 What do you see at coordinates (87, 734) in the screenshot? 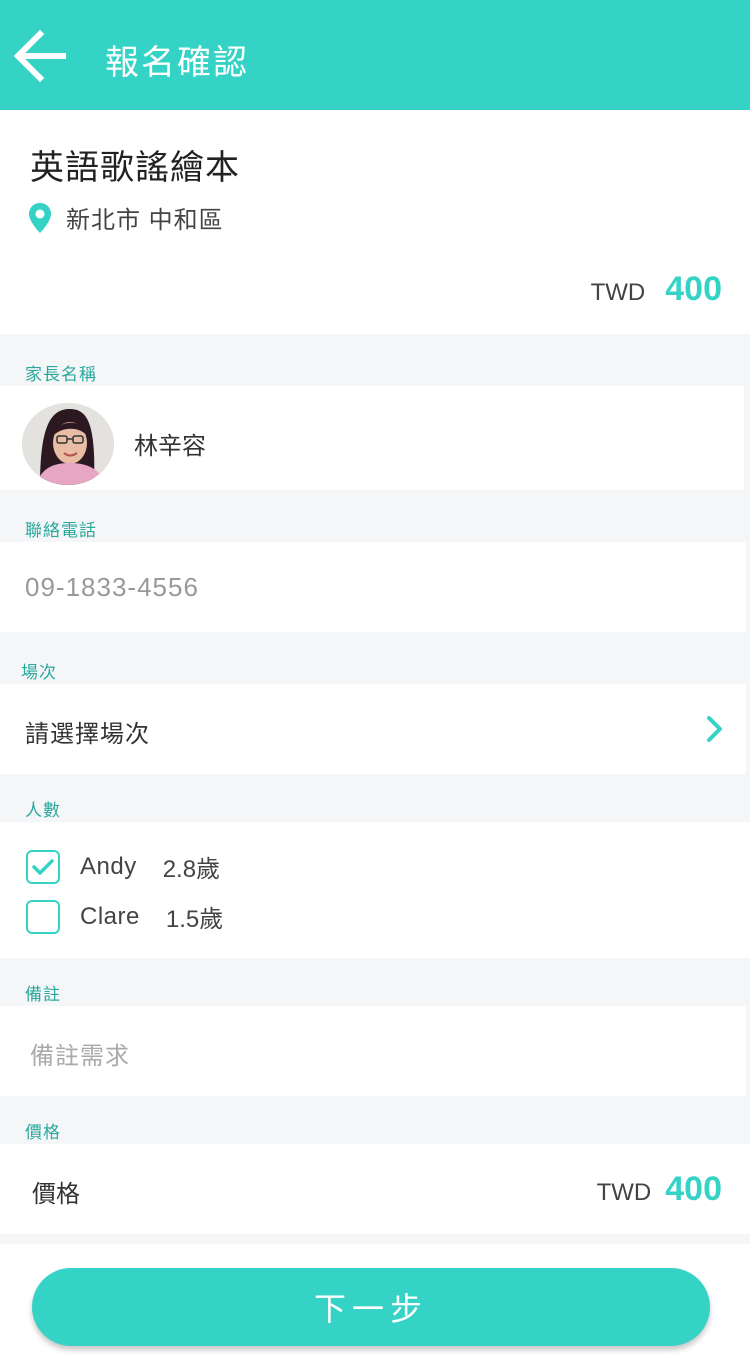
I see `session-placeholder: 請選擇場次` at bounding box center [87, 734].